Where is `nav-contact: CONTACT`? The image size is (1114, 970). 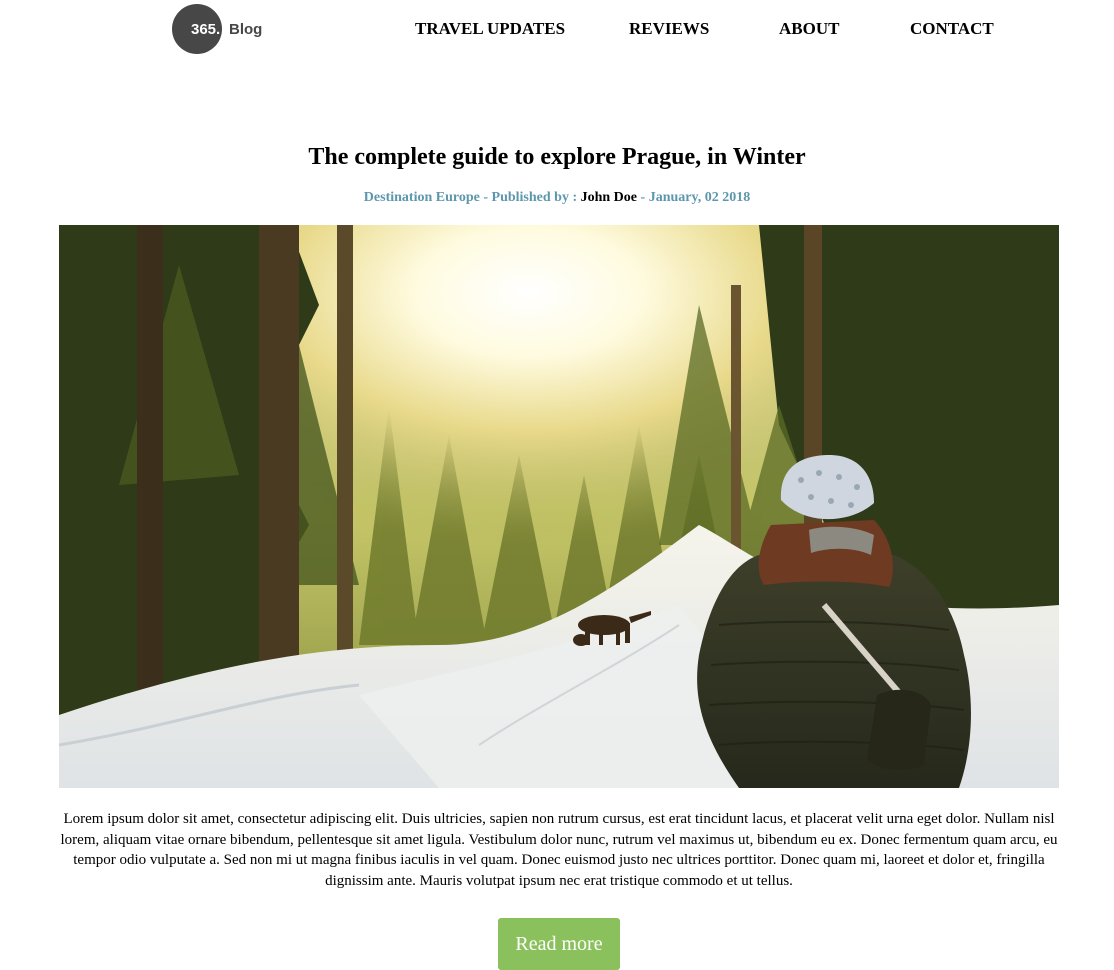 nav-contact: CONTACT is located at coordinates (952, 29).